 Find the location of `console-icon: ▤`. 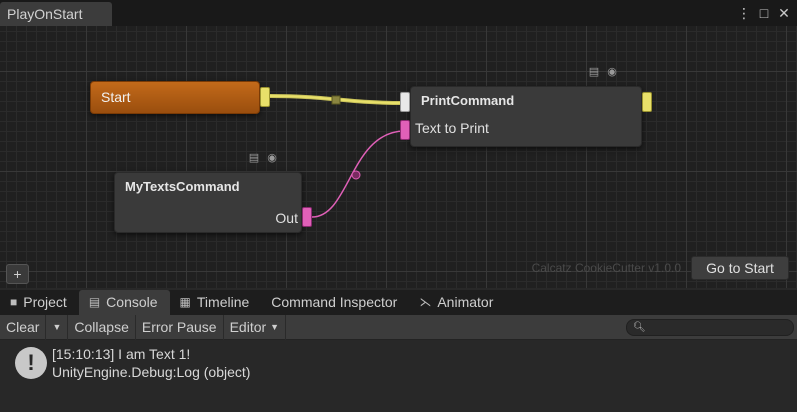

console-icon: ▤ is located at coordinates (94, 302).